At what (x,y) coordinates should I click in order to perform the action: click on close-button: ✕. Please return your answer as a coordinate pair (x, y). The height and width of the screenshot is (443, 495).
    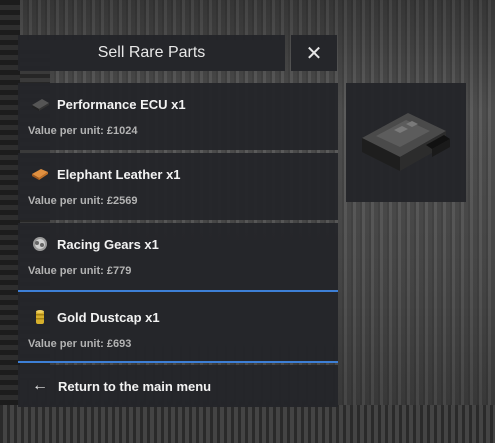
    Looking at the image, I should click on (314, 53).